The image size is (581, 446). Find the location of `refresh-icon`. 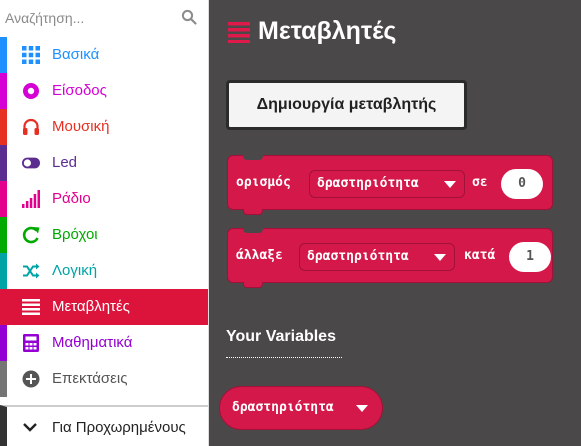

refresh-icon is located at coordinates (31, 235).